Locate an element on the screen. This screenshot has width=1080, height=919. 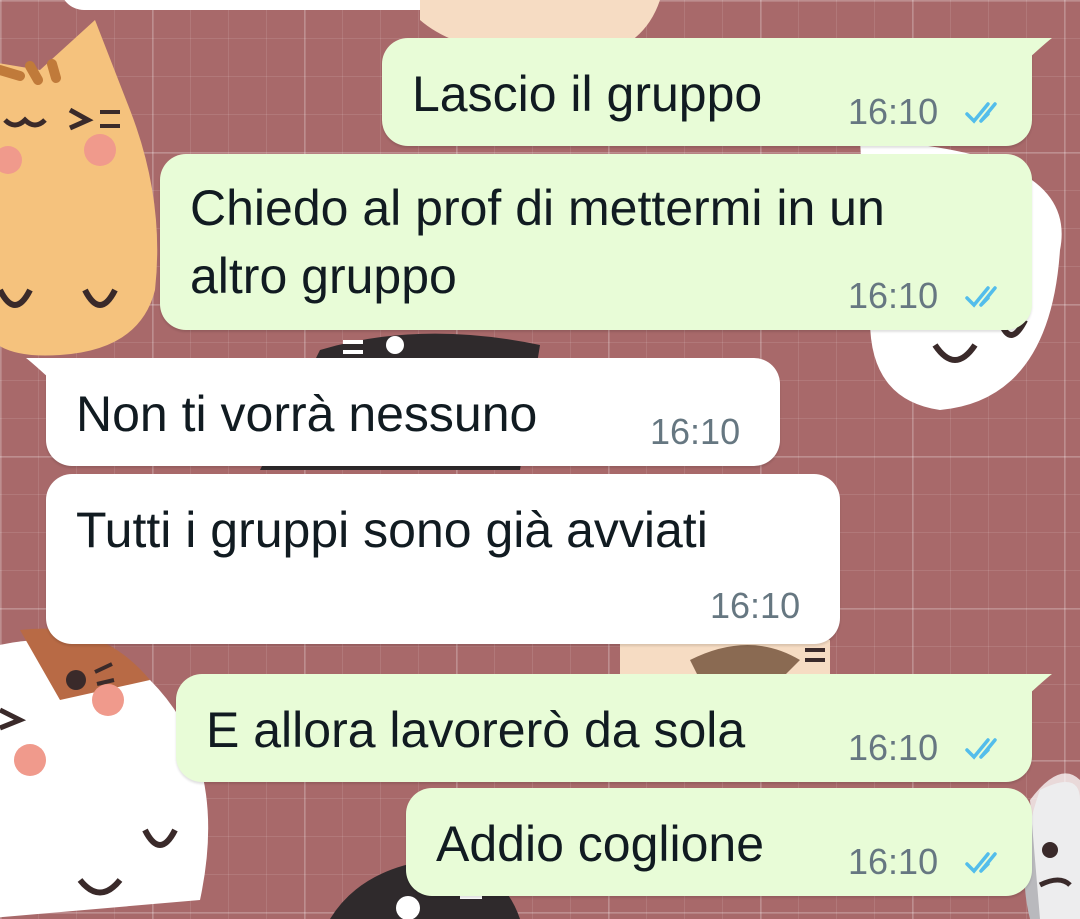
message-text: Addio coglione is located at coordinates (600, 844).